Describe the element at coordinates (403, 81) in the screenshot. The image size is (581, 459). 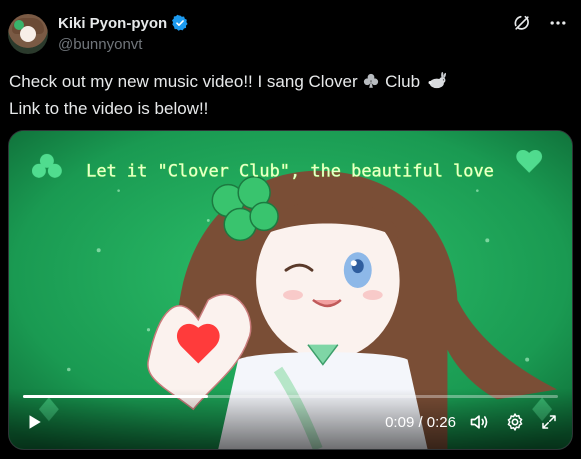
I see `tweet-line-1-club: Club` at that location.